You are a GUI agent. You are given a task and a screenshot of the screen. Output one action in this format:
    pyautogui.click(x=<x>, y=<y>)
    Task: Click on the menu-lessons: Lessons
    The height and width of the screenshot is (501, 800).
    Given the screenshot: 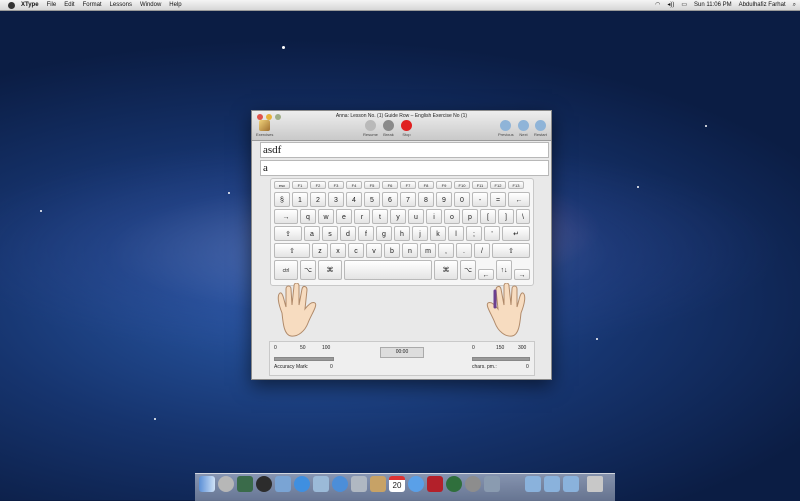 What is the action you would take?
    pyautogui.click(x=121, y=5)
    